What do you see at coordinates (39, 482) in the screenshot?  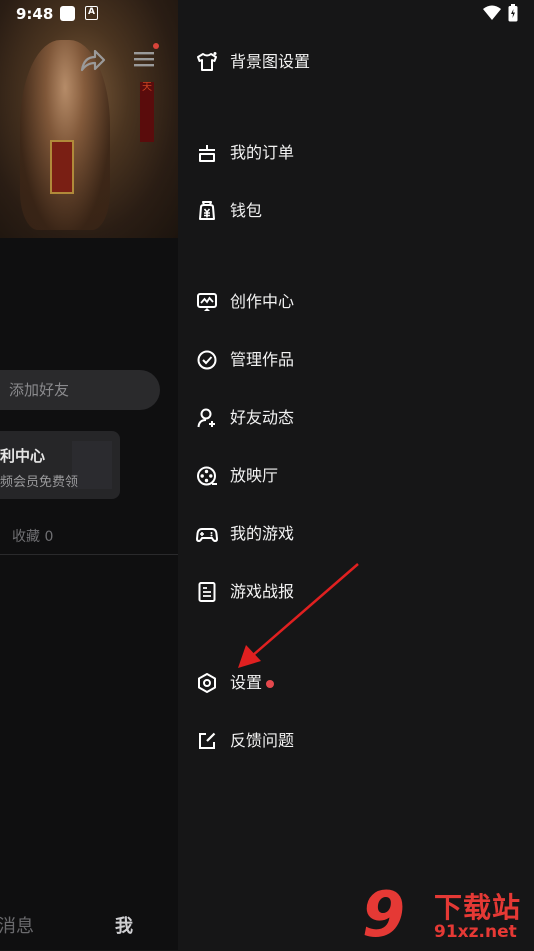 I see `benefit-subtitle: 频会员免费领` at bounding box center [39, 482].